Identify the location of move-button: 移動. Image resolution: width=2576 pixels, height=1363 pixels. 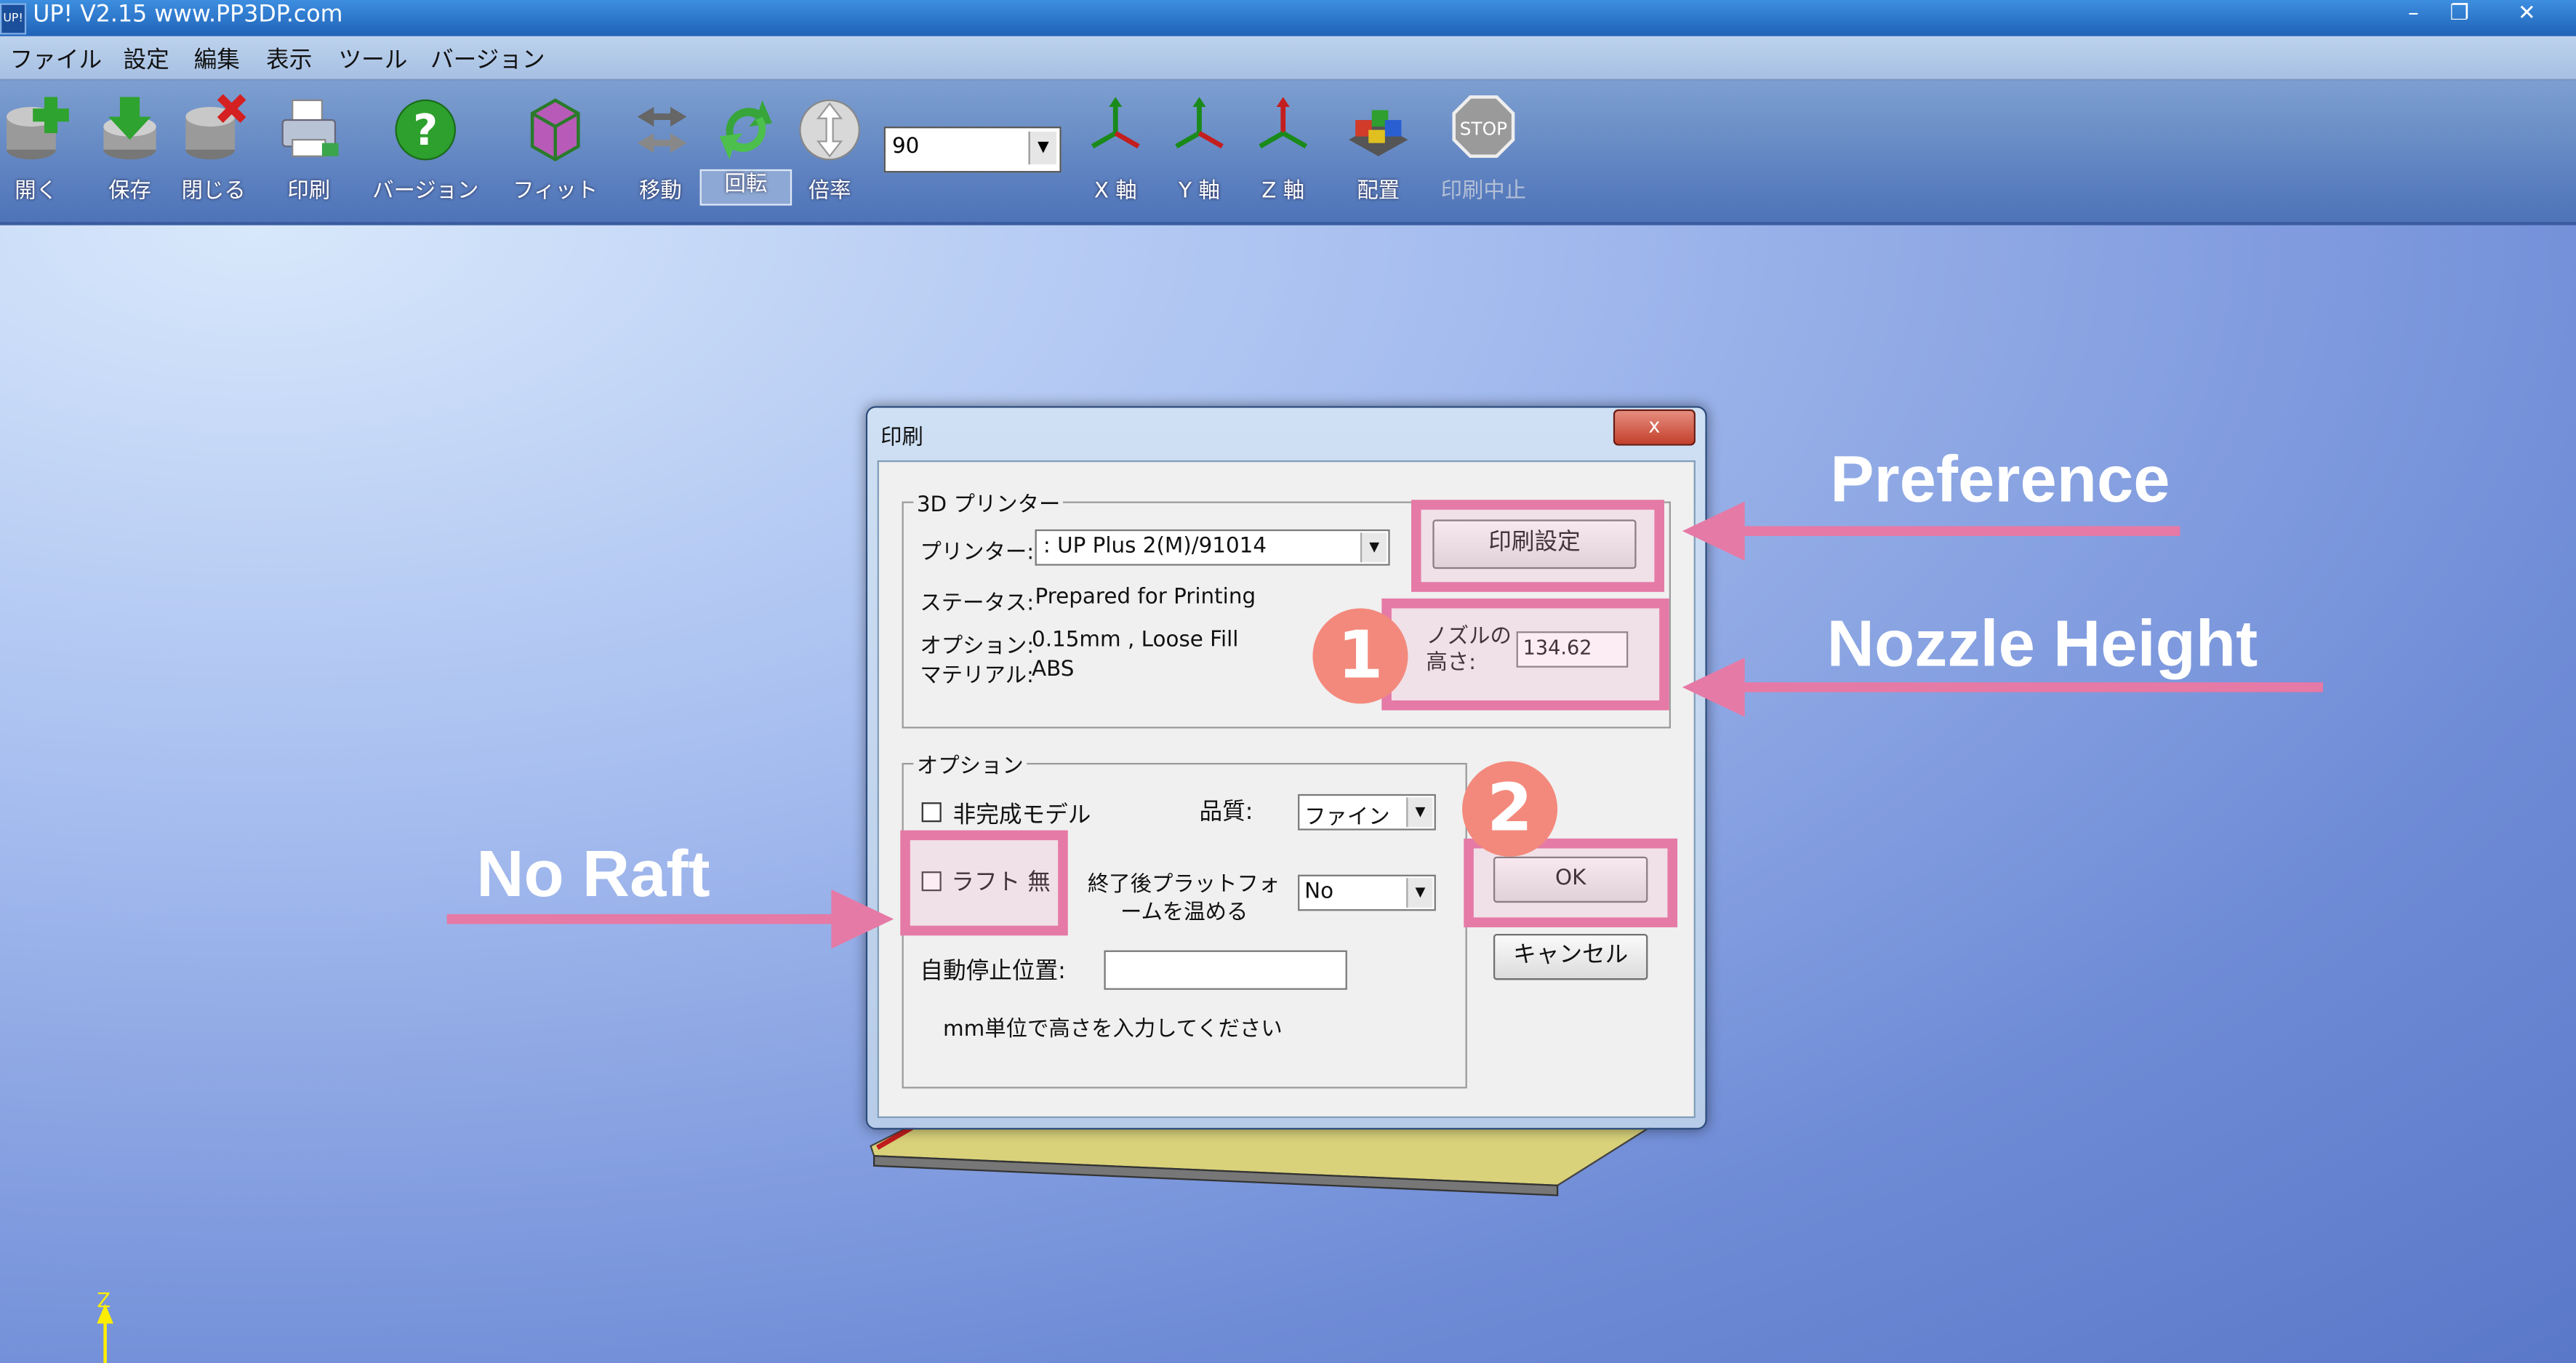
(660, 151).